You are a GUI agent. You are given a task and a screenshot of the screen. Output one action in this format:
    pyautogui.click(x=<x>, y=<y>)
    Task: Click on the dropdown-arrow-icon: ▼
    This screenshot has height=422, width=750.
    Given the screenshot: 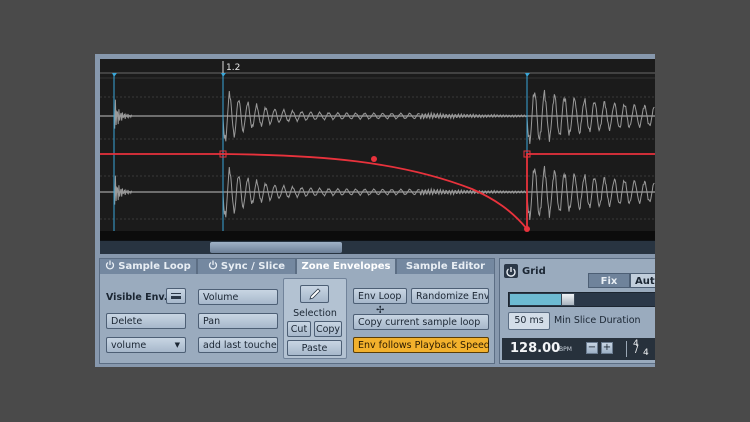 What is the action you would take?
    pyautogui.click(x=177, y=345)
    